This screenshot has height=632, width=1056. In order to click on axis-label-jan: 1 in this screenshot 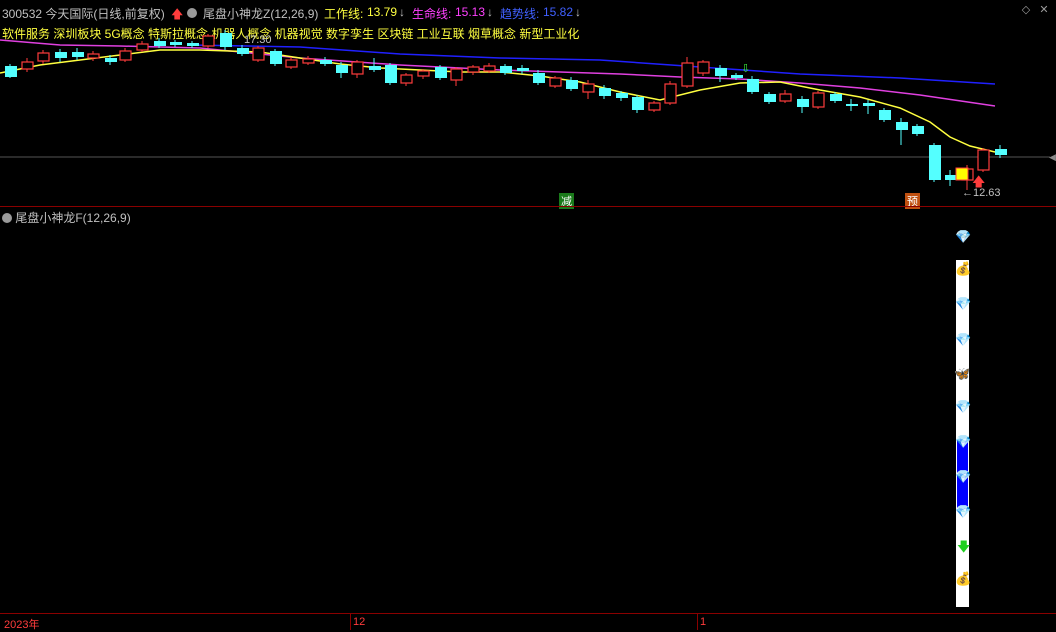, I will do `click(703, 622)`.